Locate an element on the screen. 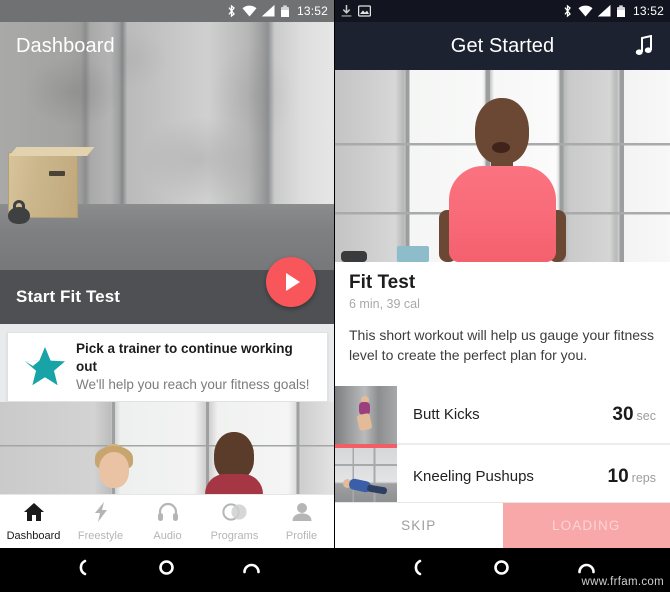 This screenshot has width=670, height=592. tab-label: Freestyle is located at coordinates (100, 535).